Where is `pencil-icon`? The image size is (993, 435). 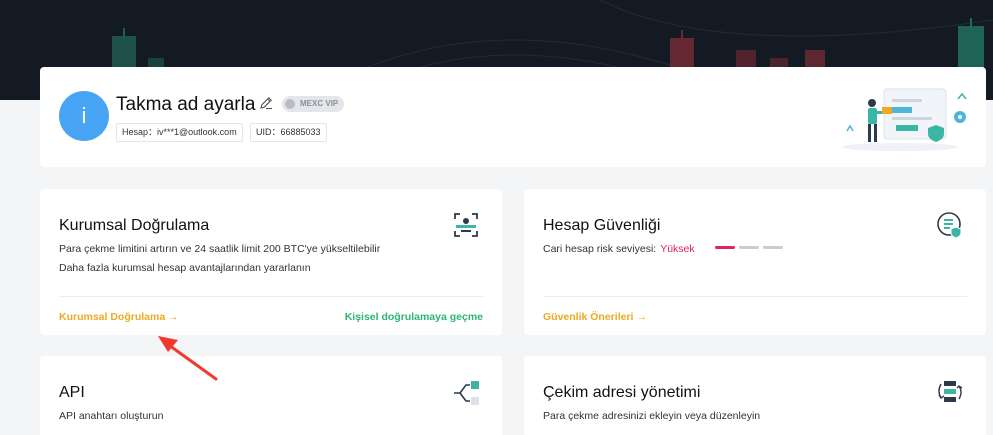
pencil-icon is located at coordinates (266, 103).